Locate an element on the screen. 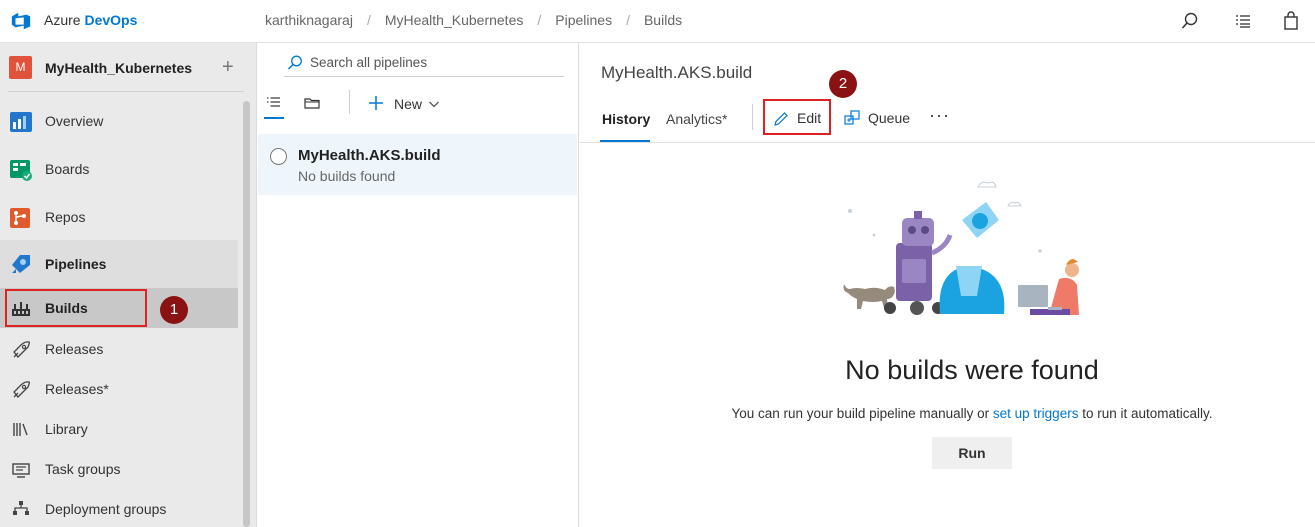  plus-icon is located at coordinates (376, 103).